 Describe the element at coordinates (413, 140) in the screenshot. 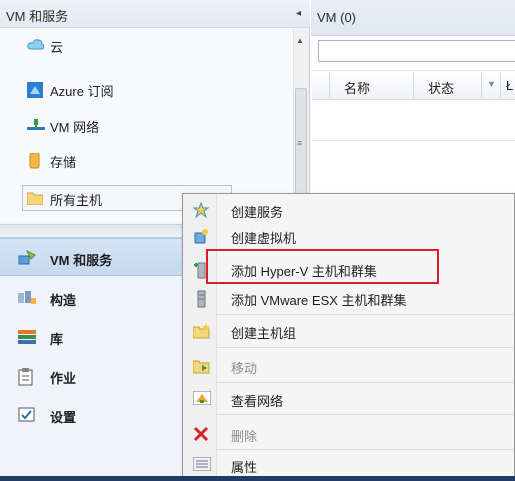

I see `grid-row-divider` at that location.